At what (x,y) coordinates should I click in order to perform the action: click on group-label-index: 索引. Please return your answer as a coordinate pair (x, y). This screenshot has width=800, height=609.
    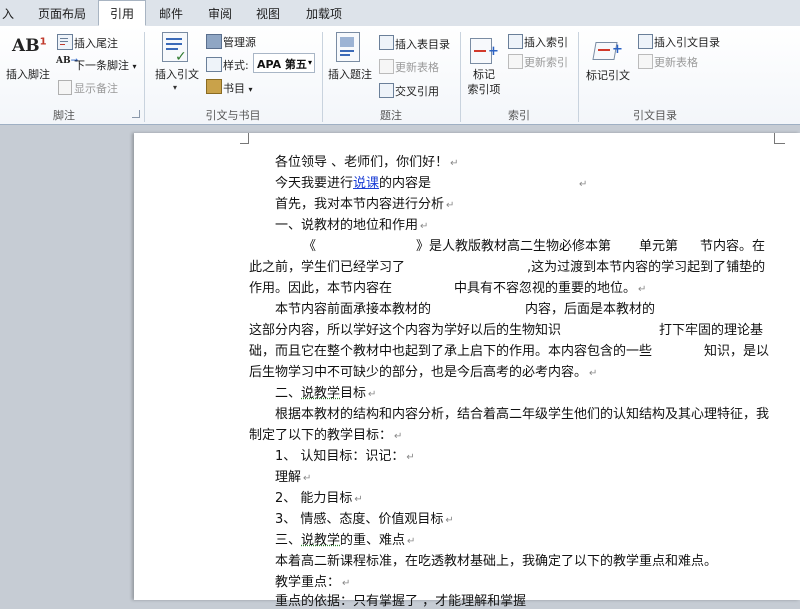
    Looking at the image, I should click on (519, 115).